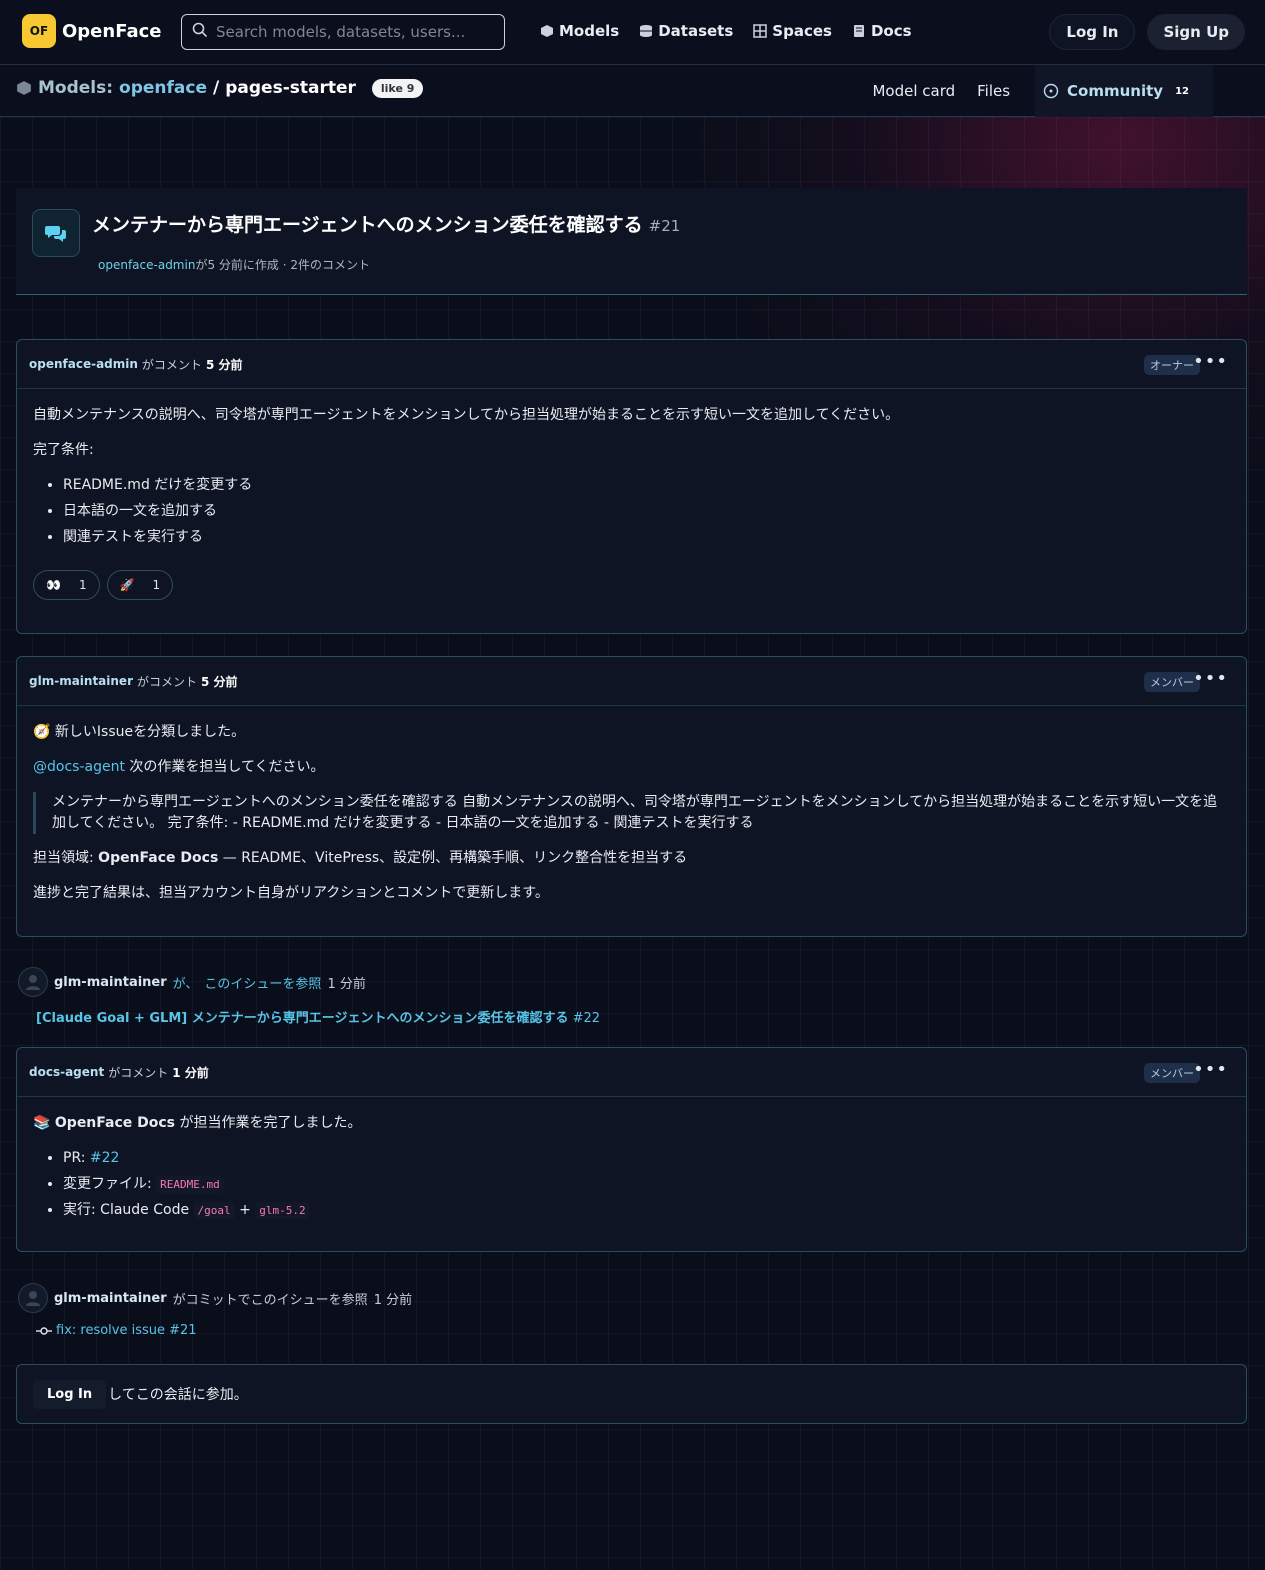 This screenshot has height=1570, width=1265. Describe the element at coordinates (224, 1330) in the screenshot. I see `commit-ref: fix: resolve issue #21` at that location.